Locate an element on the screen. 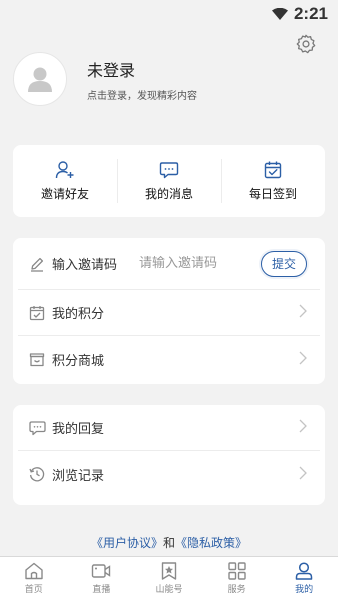 Image resolution: width=338 pixels, height=600 pixels. avatar is located at coordinates (40, 79).